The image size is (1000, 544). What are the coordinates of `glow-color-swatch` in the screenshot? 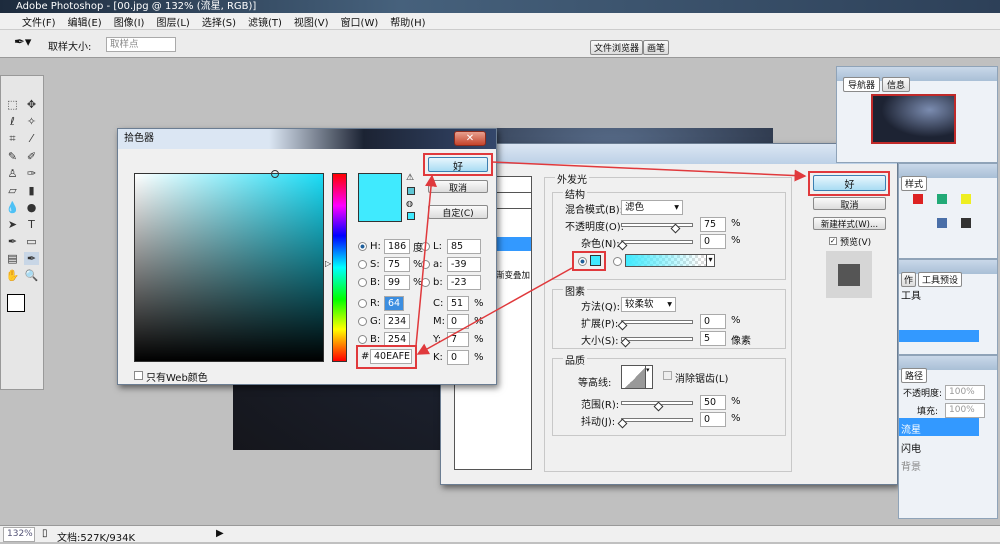 It's located at (595, 260).